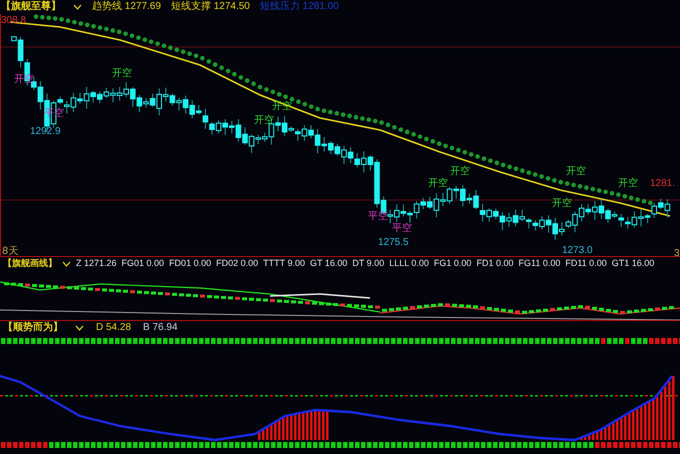 The height and width of the screenshot is (454, 680). What do you see at coordinates (663, 183) in the screenshot?
I see `price-label: 1281.` at bounding box center [663, 183].